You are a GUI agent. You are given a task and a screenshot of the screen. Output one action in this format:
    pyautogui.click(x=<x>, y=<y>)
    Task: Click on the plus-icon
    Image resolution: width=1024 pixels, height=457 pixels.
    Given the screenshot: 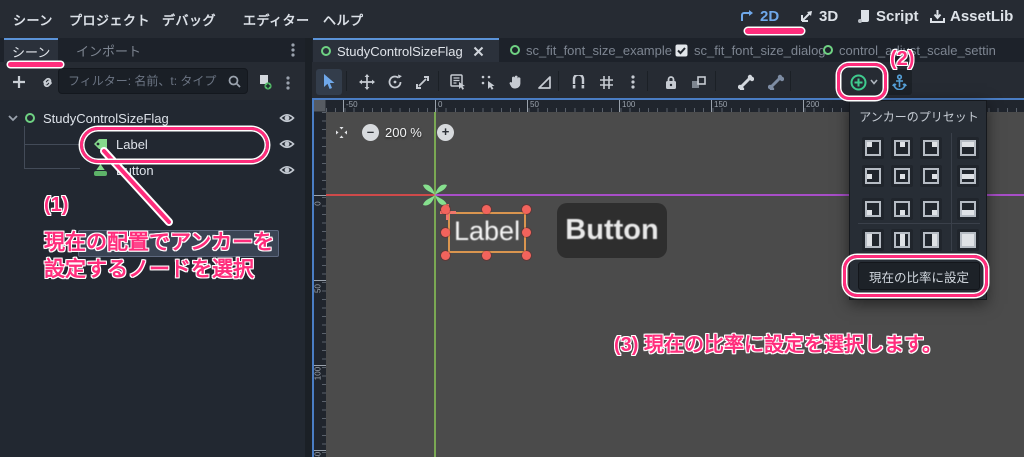 What is the action you would take?
    pyautogui.click(x=19, y=82)
    